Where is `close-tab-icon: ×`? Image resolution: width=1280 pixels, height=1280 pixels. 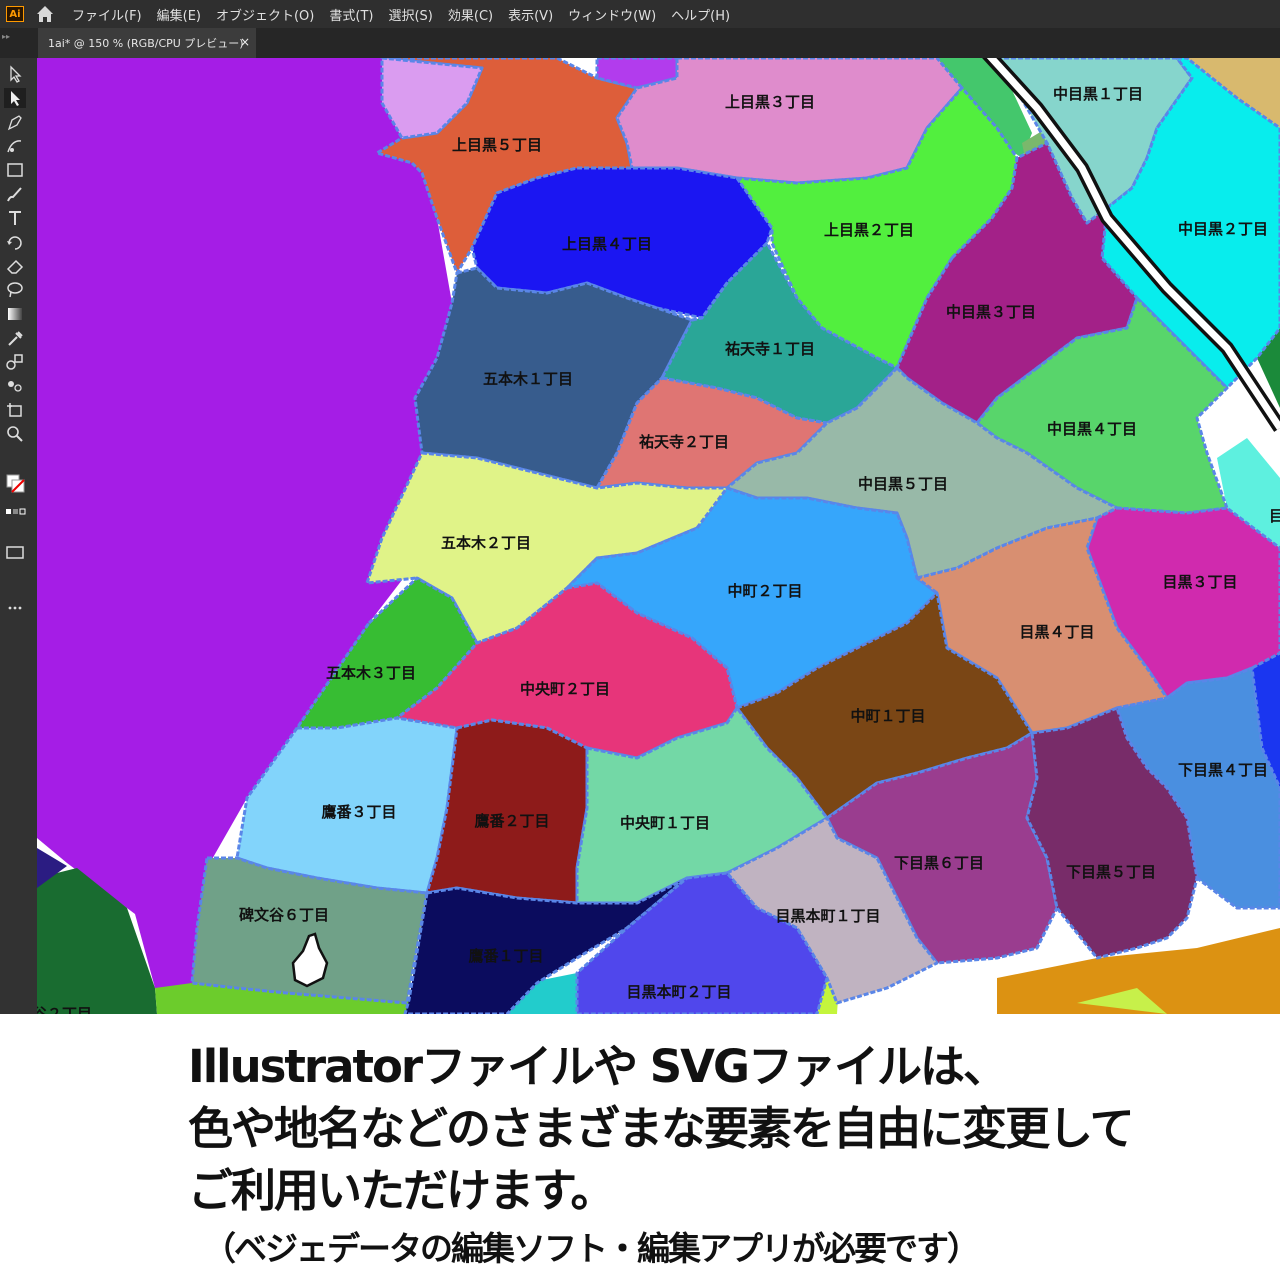
close-tab-icon: × is located at coordinates (245, 42).